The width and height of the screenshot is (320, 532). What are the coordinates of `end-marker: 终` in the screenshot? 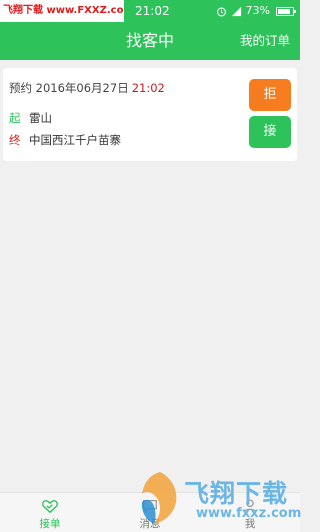 It's located at (15, 140).